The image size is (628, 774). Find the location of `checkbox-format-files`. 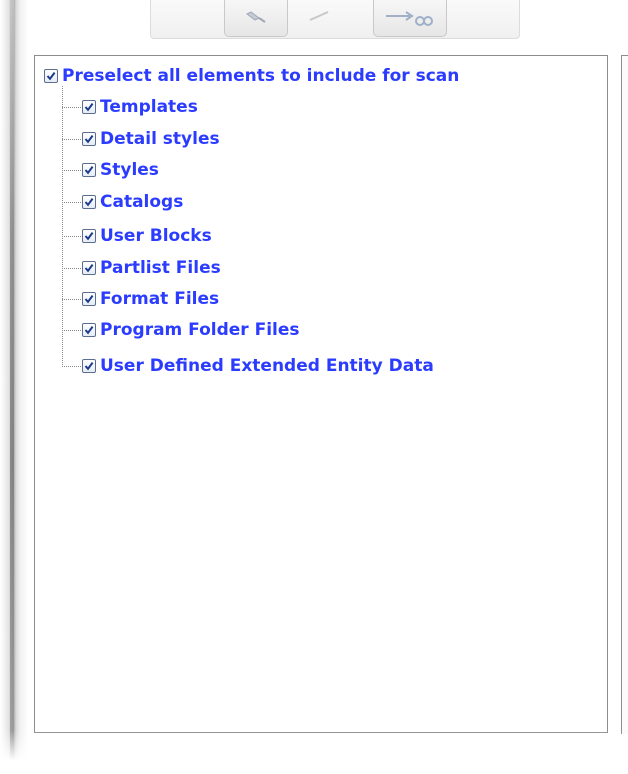

checkbox-format-files is located at coordinates (89, 299).